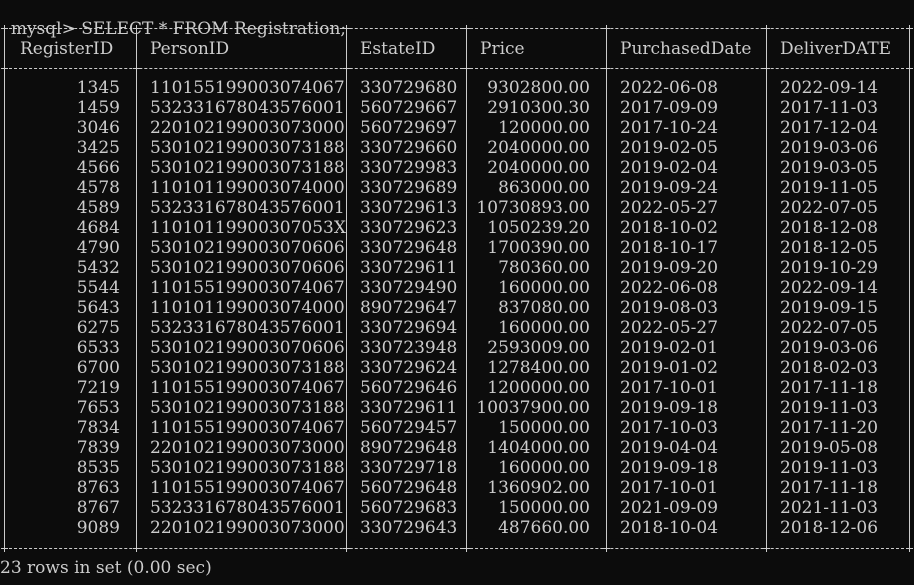 This screenshot has width=914, height=585. What do you see at coordinates (544, 128) in the screenshot?
I see `cell-price: 120000.00` at bounding box center [544, 128].